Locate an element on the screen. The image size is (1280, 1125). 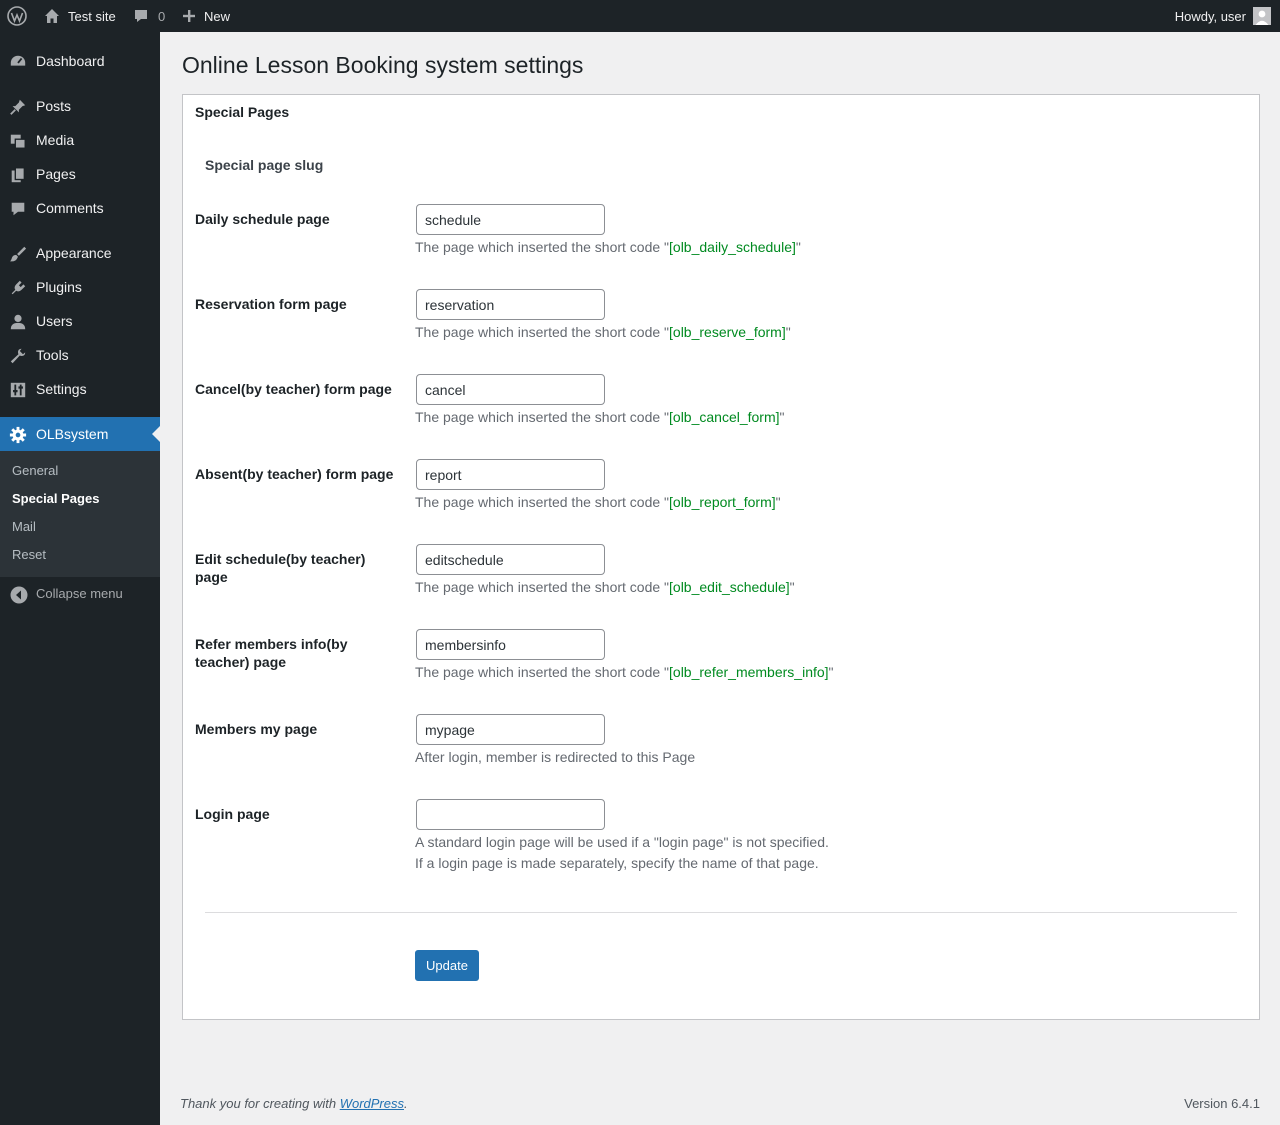
reservation-form-input is located at coordinates (510, 304).